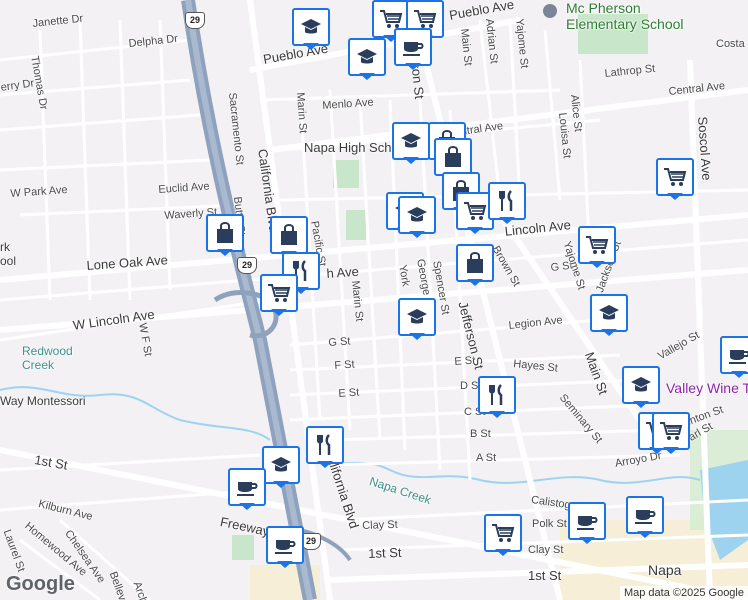 The height and width of the screenshot is (600, 748). Describe the element at coordinates (707, 388) in the screenshot. I see `winery-label: Valley Wine T` at that location.